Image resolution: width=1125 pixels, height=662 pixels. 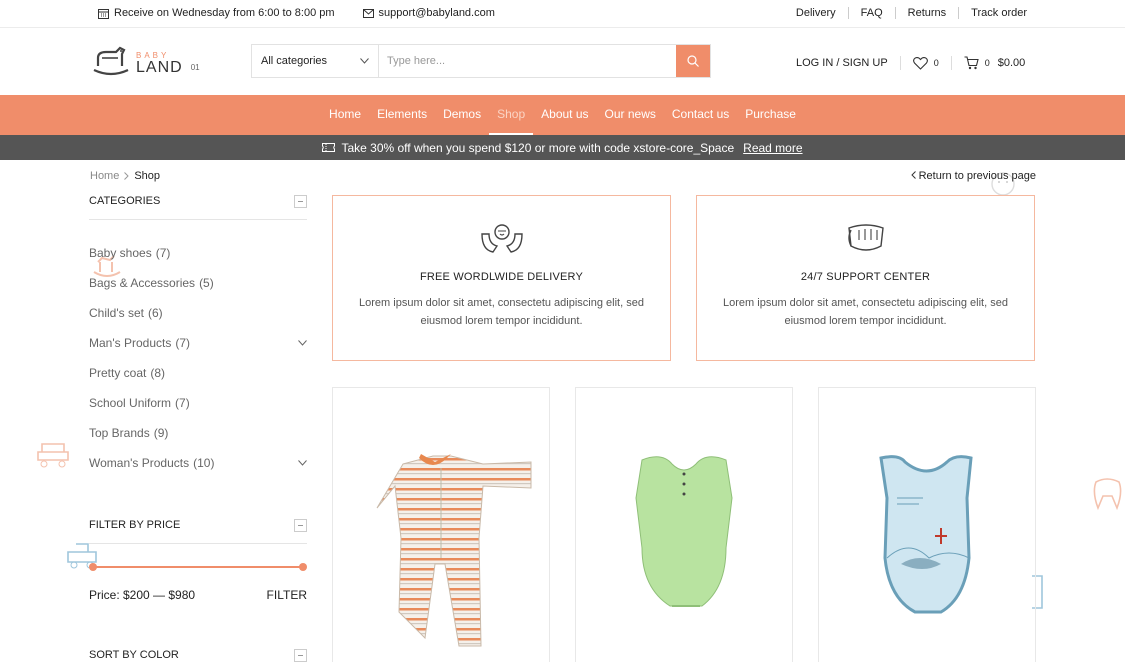 What do you see at coordinates (910, 63) in the screenshot?
I see `account-area: LOG IN / SIGN UP 0 0 $0.00` at bounding box center [910, 63].